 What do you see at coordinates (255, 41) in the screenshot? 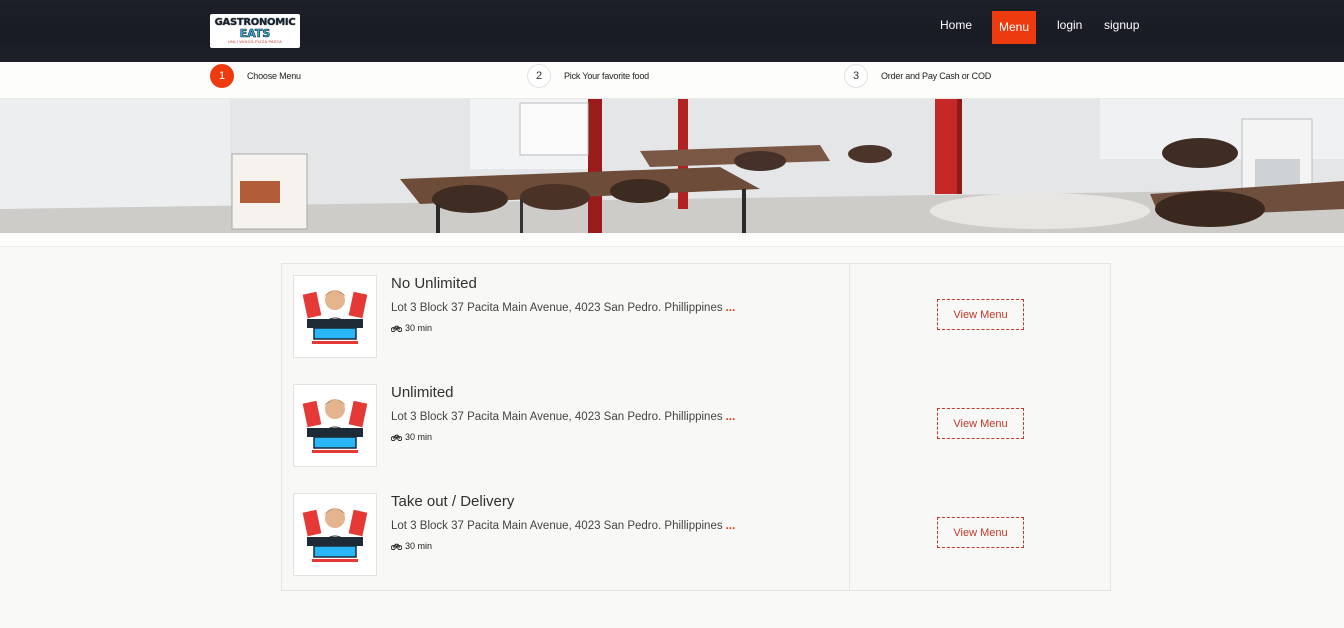
I see `logo-tagline: UNLI WINGS PIZZA PASTA` at bounding box center [255, 41].